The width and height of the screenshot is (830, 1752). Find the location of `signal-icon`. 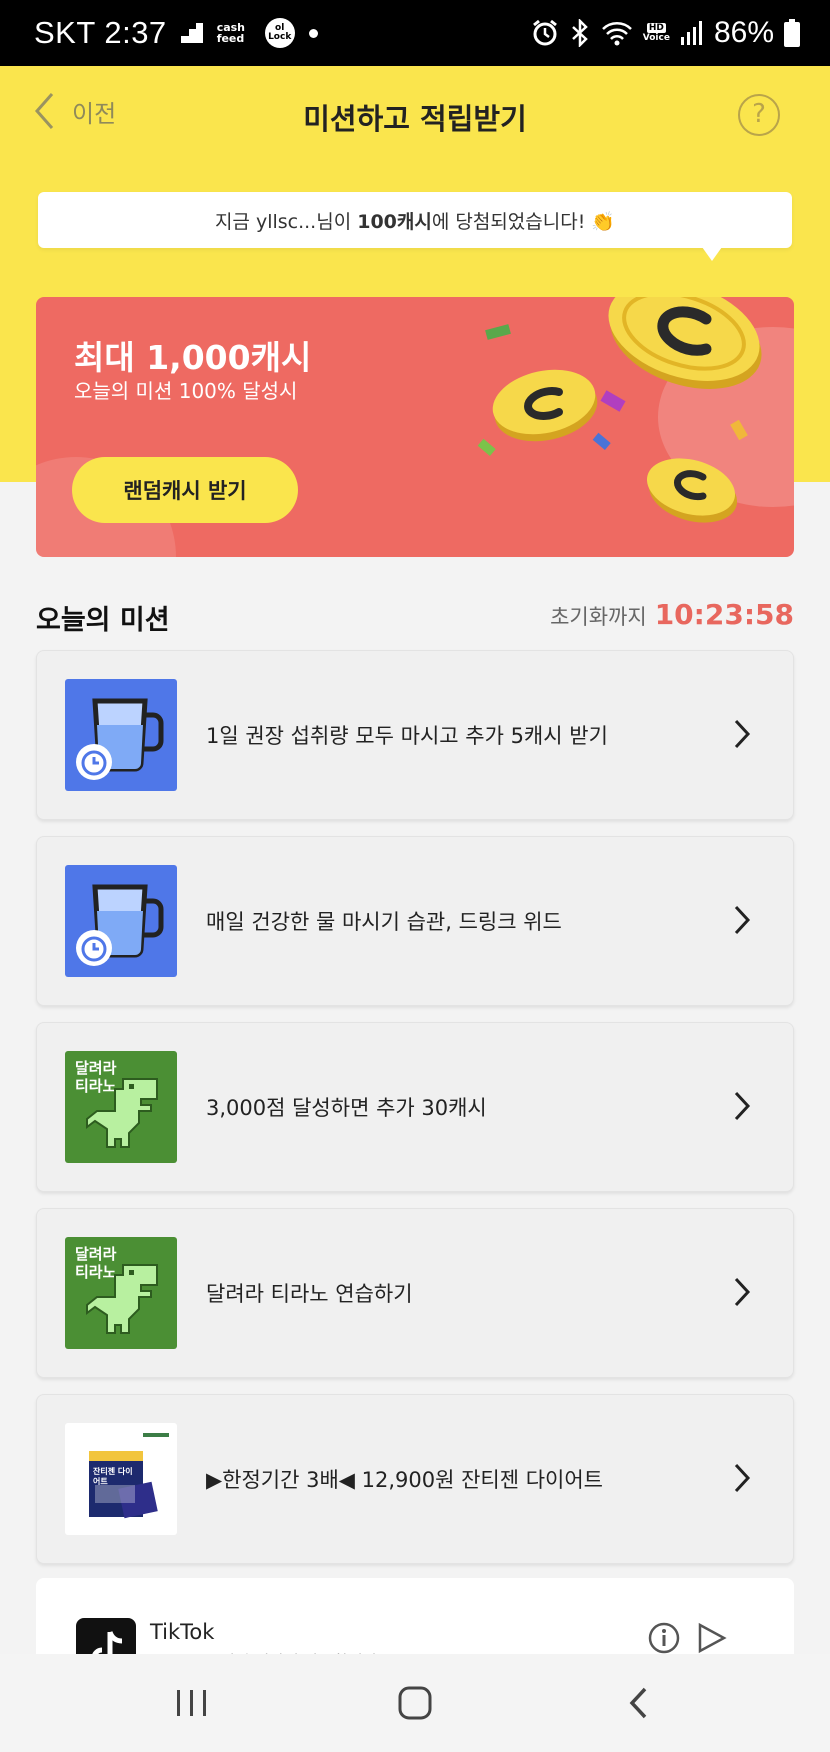

signal-icon is located at coordinates (691, 33).